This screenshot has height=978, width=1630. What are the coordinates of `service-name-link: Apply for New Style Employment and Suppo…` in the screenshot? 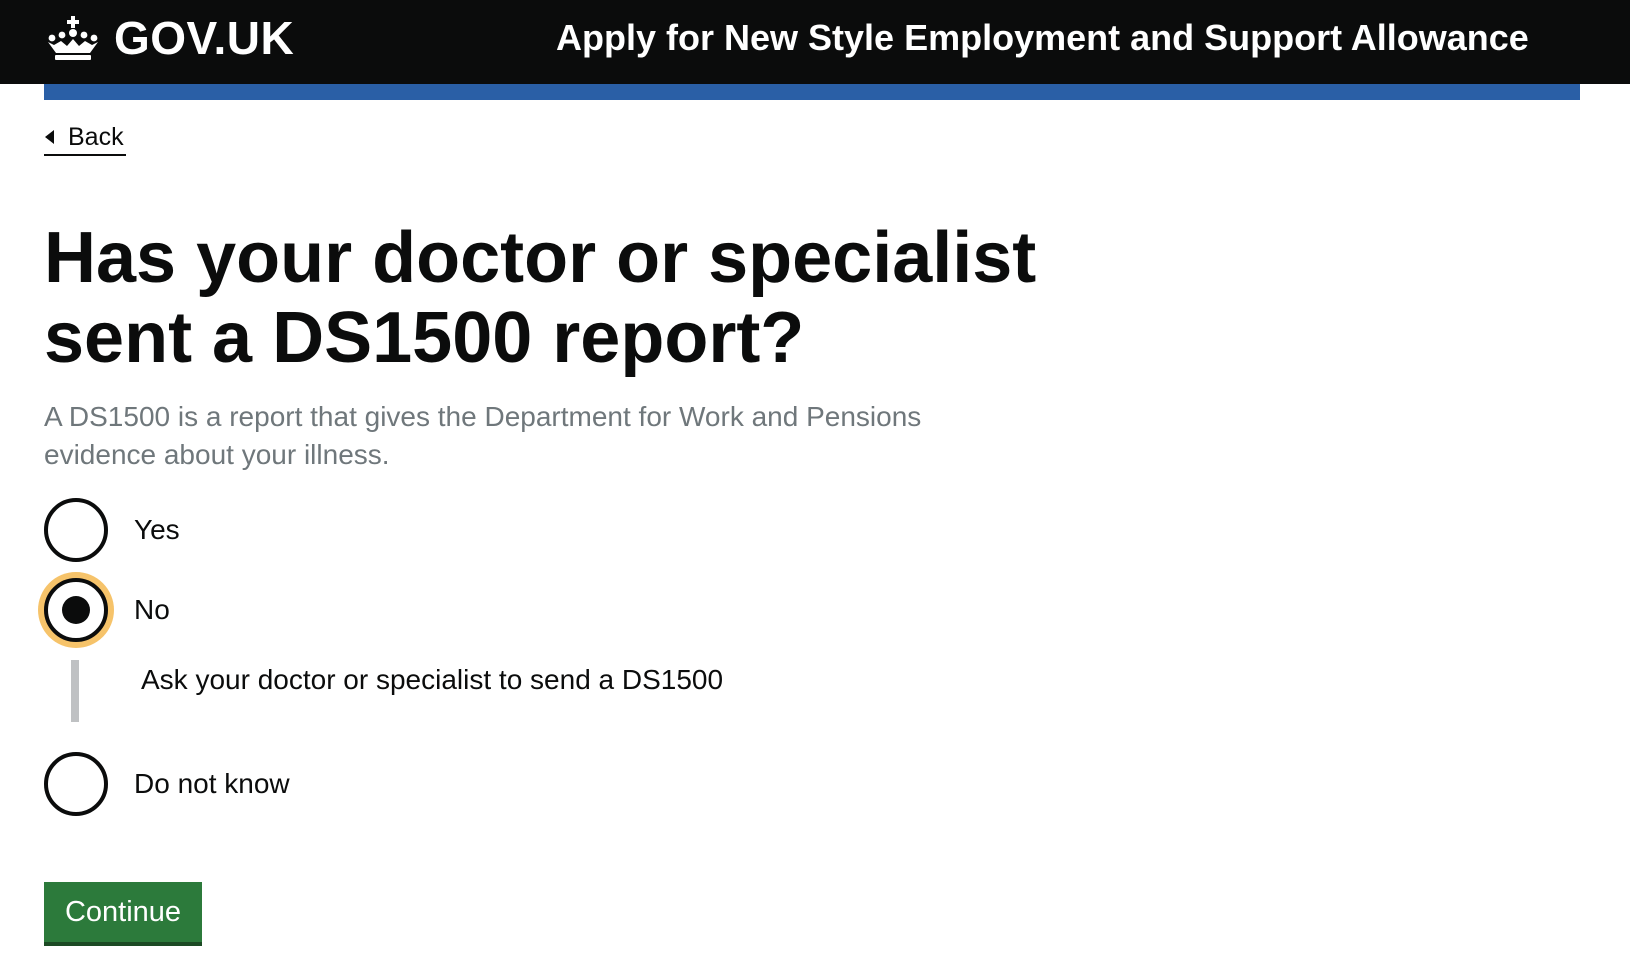 It's located at (1042, 38).